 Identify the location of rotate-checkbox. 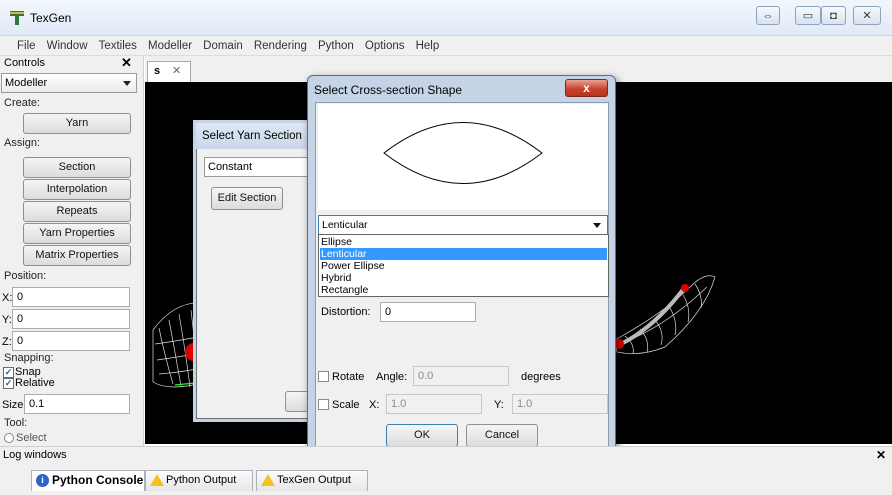
(323, 376).